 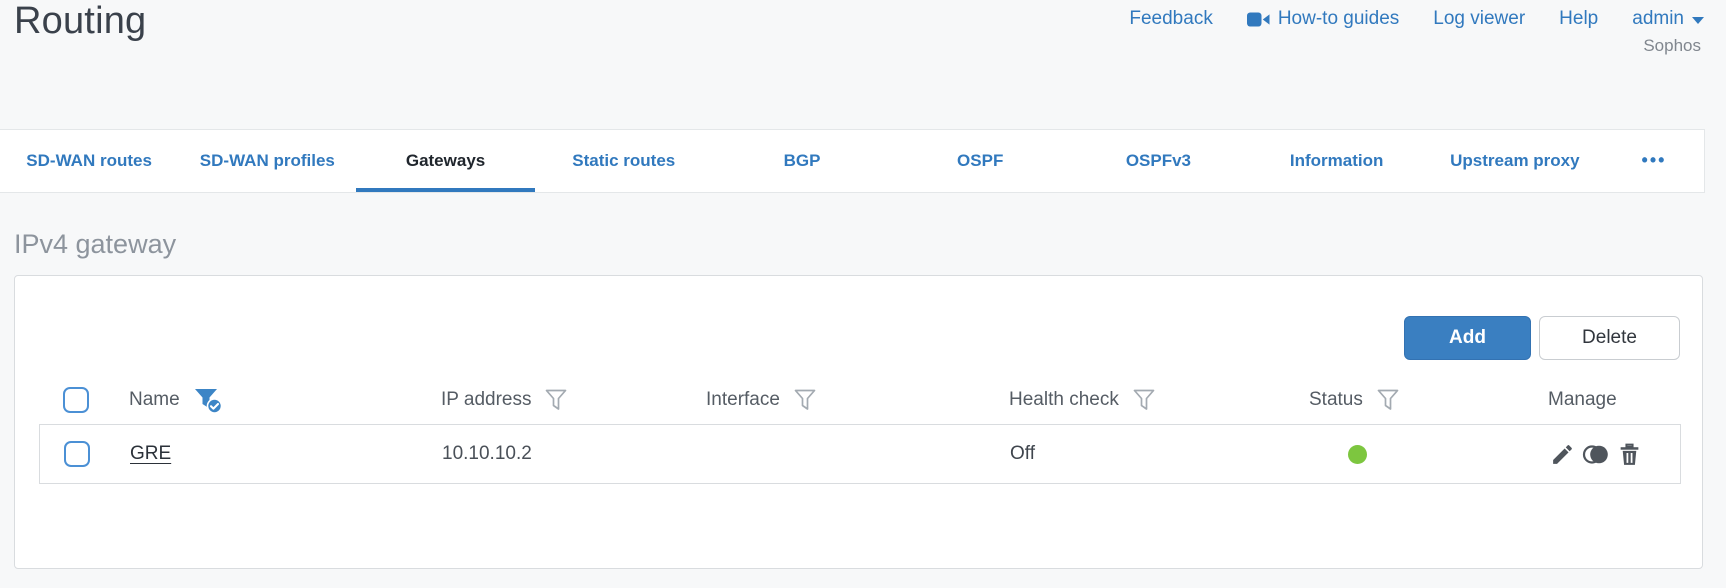 I want to click on feedback-link: Feedback, so click(x=1170, y=19).